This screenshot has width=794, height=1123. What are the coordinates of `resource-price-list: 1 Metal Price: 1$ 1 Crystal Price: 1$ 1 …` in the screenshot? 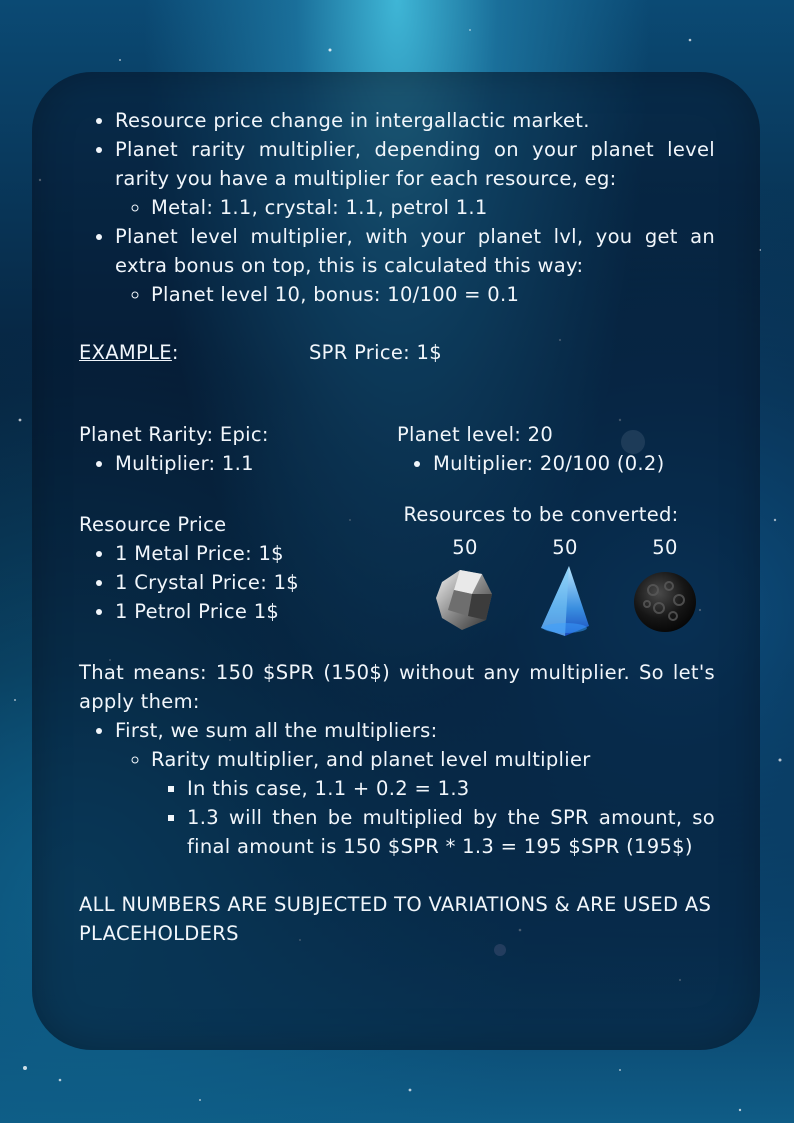 It's located at (234, 582).